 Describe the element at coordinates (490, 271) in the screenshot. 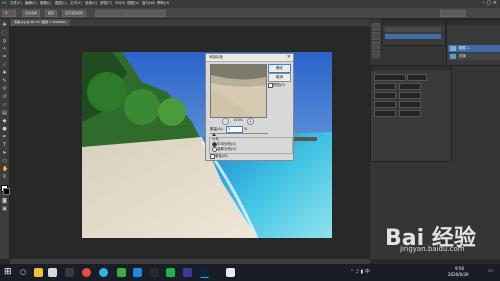

I see `notification-icon: ▭` at that location.